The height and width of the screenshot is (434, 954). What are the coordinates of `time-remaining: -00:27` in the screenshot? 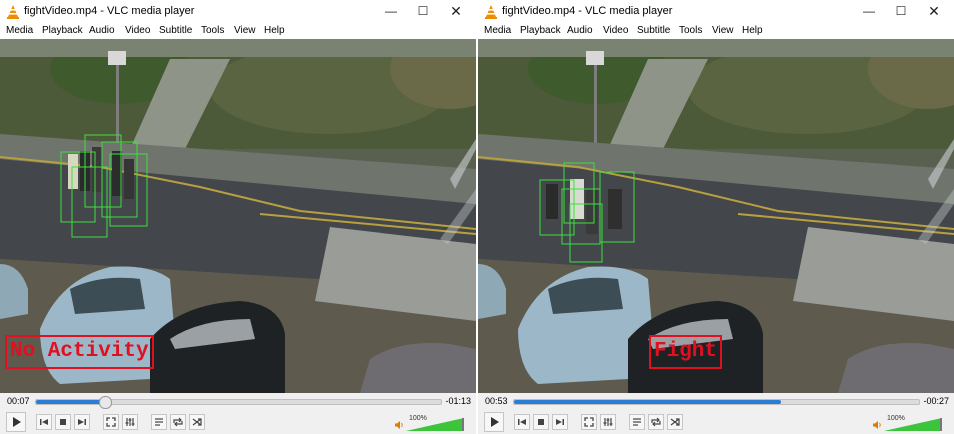 It's located at (936, 401).